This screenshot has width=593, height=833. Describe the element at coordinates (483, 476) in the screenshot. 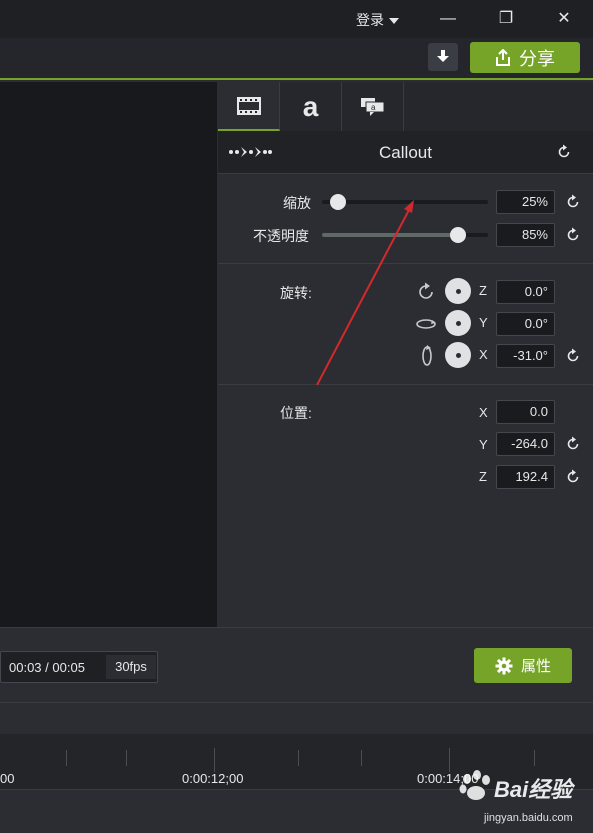

I see `position-z-axis-label: Z` at that location.